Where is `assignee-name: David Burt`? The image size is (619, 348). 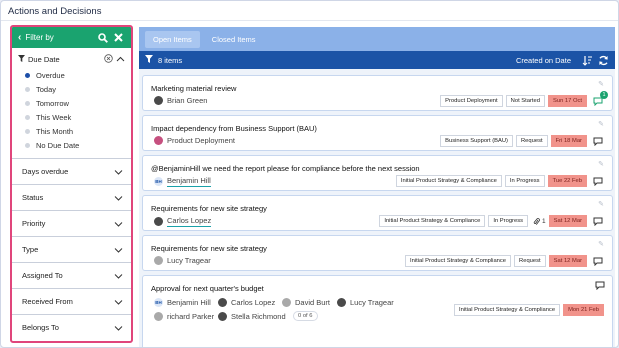
assignee-name: David Burt is located at coordinates (313, 302).